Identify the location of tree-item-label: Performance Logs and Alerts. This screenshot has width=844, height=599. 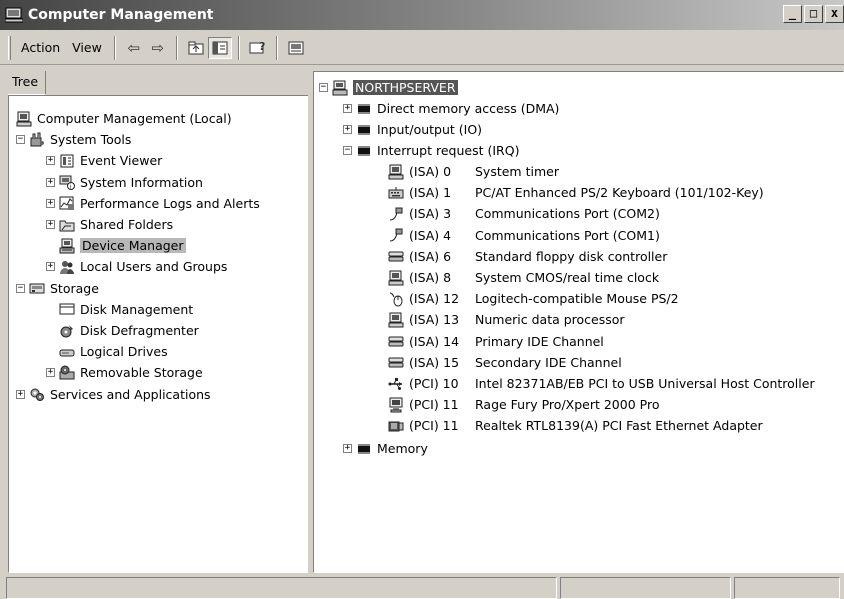
(170, 203).